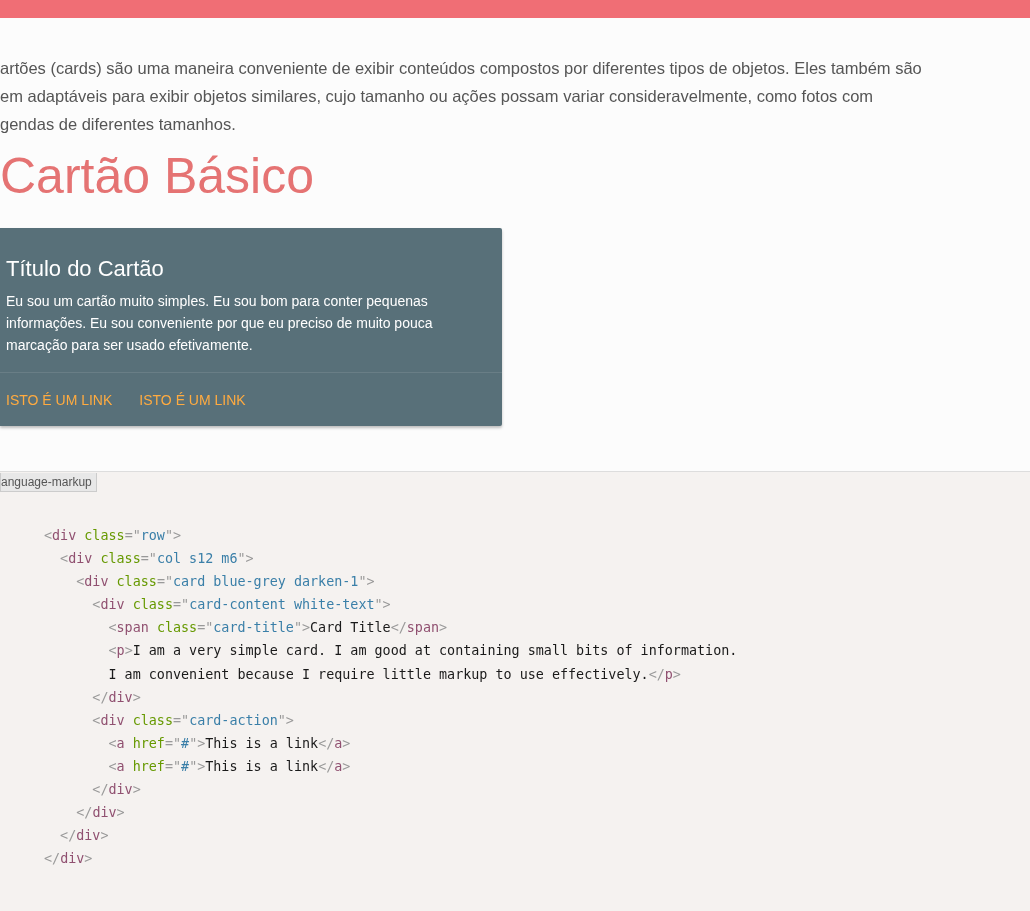 This screenshot has width=1030, height=911. I want to click on code-line: <div class="col s12 m6">, so click(157, 559).